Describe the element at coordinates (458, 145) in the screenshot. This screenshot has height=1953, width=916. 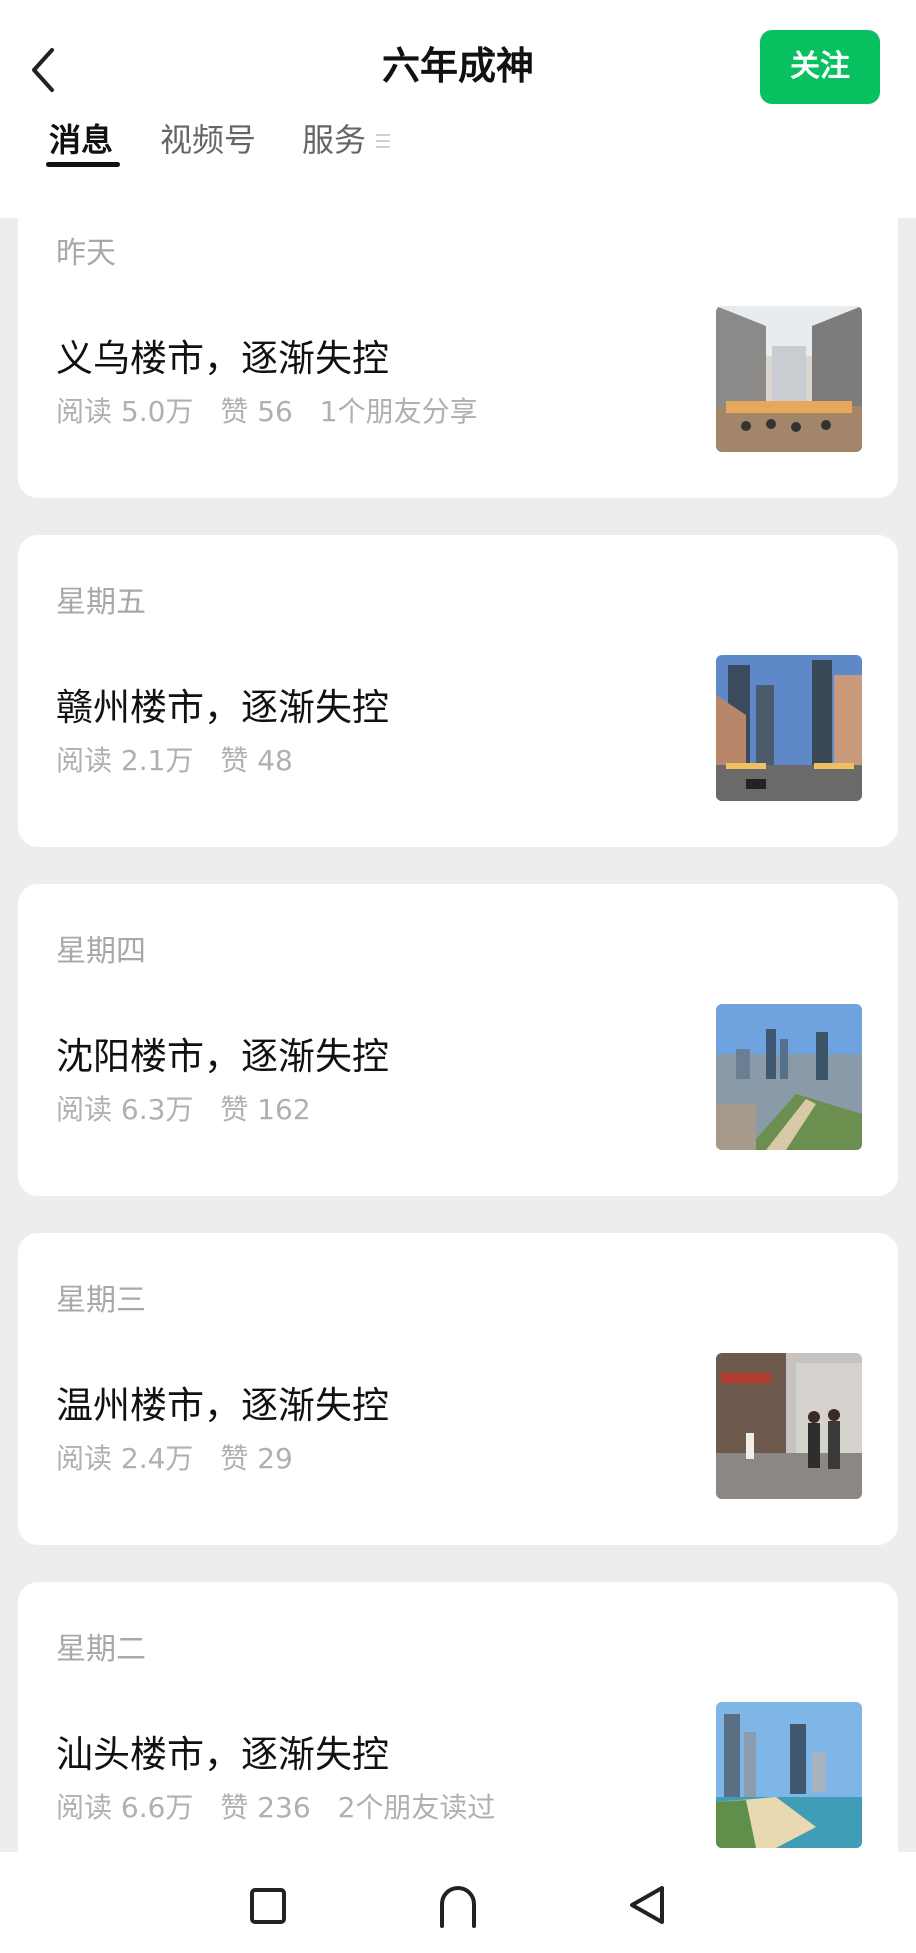
I see `tab-bar: 消息 视频号 服务` at that location.